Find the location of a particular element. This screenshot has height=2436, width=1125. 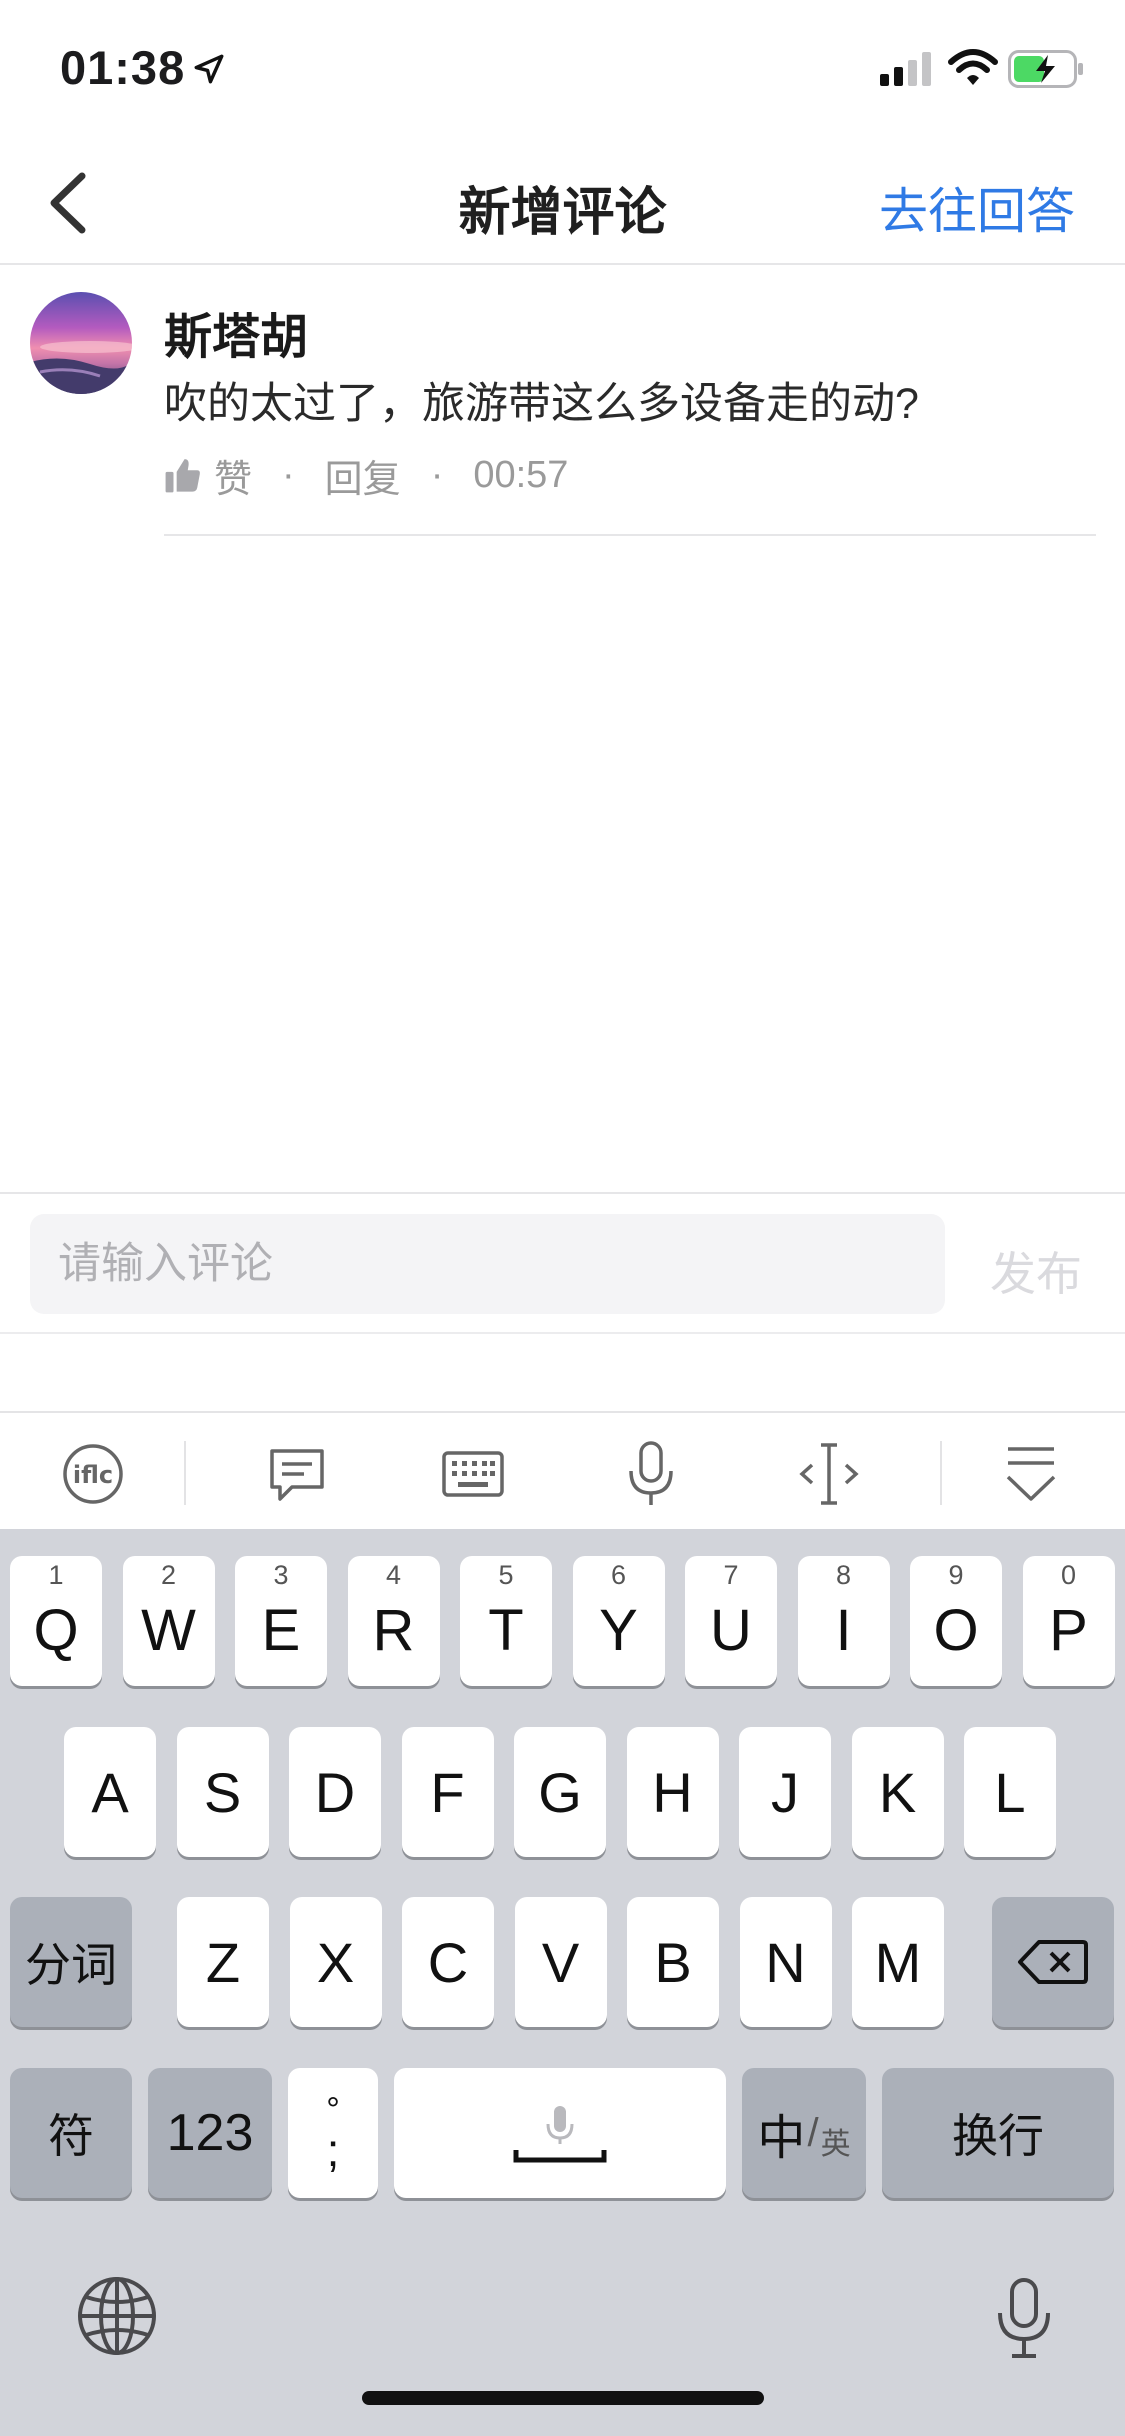

key-y: 6Y is located at coordinates (618, 1621).